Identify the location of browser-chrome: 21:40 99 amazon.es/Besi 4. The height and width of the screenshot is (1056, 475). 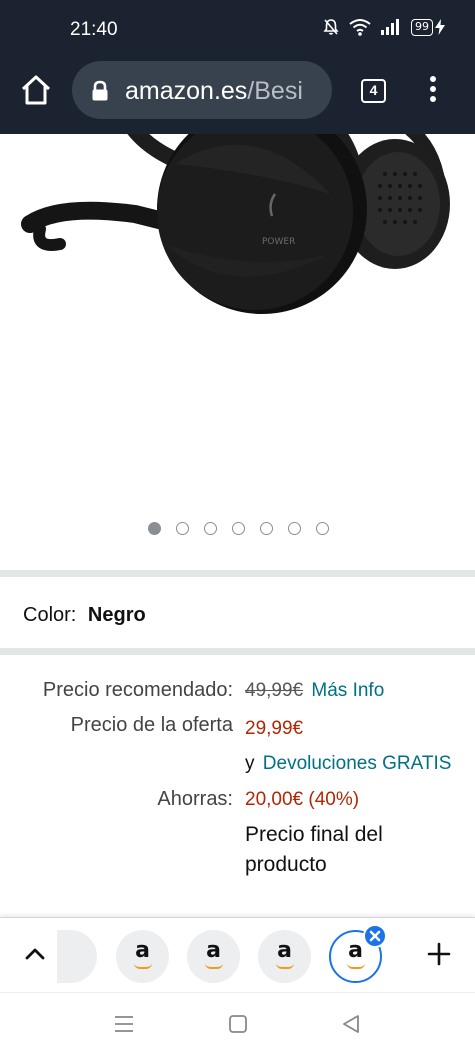
(237, 67).